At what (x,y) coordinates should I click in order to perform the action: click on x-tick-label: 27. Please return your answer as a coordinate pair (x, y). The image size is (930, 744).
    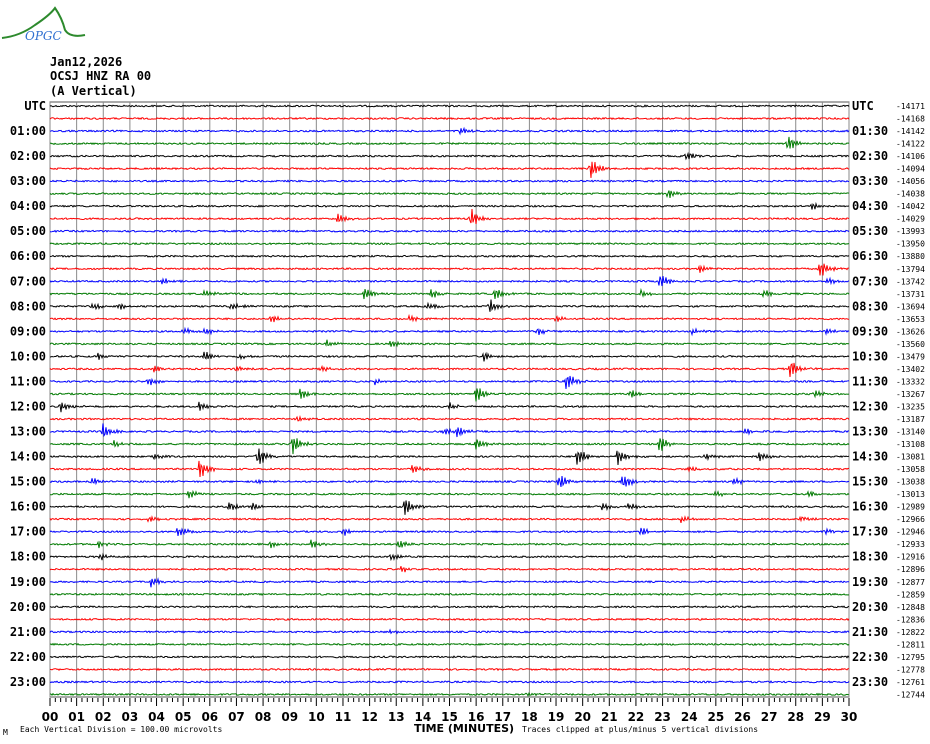
    Looking at the image, I should click on (769, 717).